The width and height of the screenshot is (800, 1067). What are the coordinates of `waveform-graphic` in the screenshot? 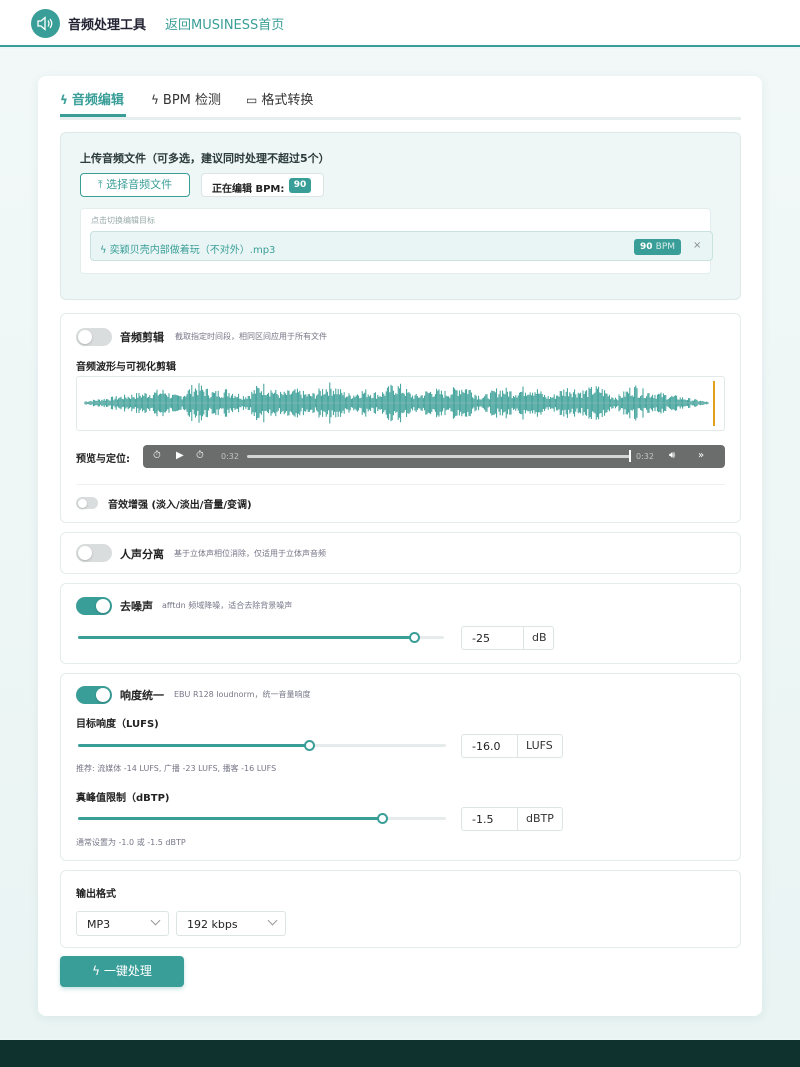 It's located at (399, 403).